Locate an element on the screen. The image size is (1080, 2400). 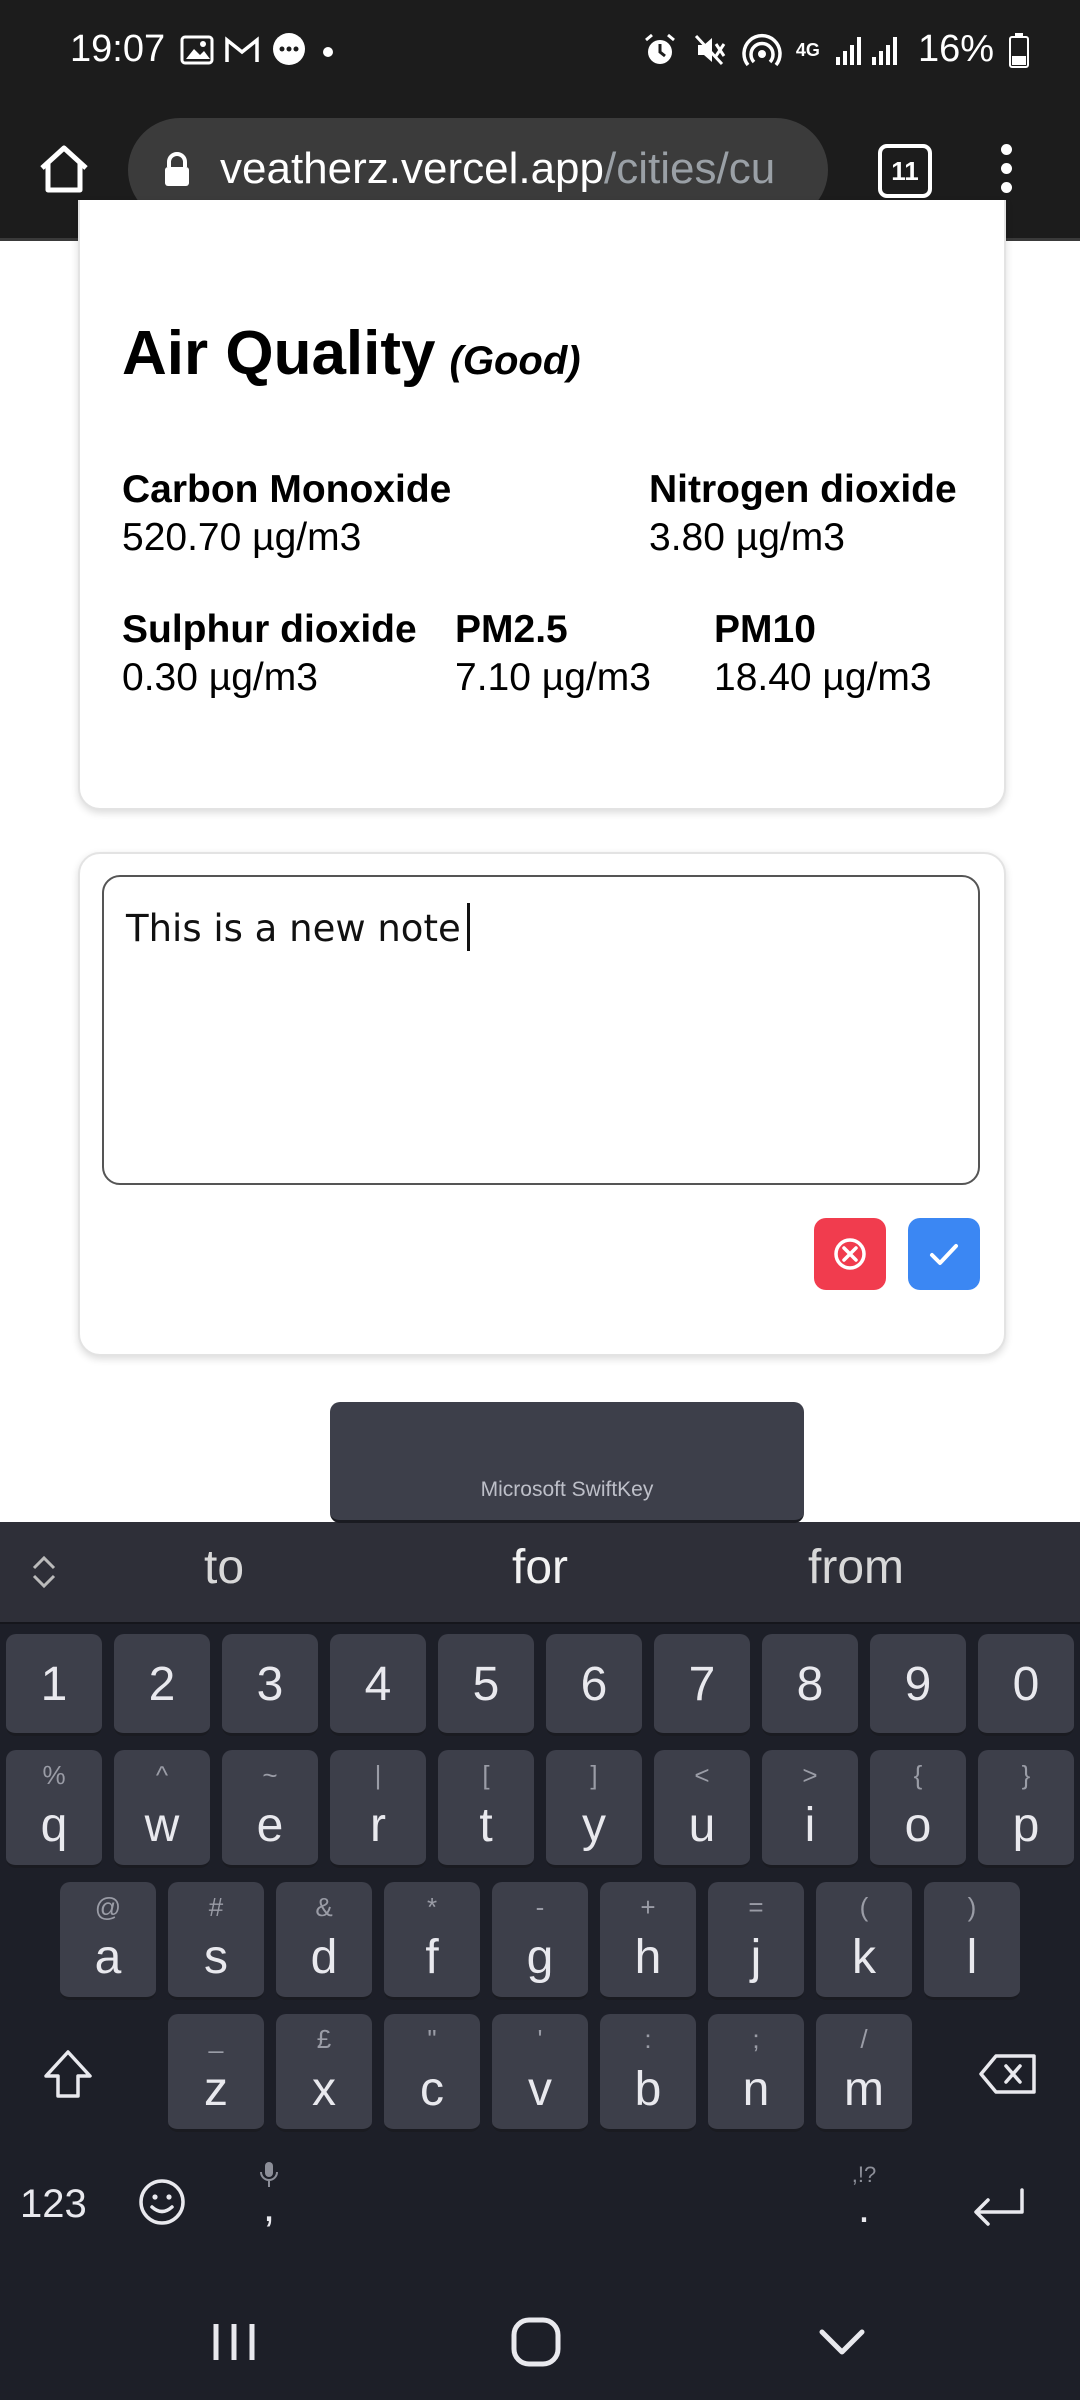
key-alt-char: ( is located at coordinates (864, 1907).